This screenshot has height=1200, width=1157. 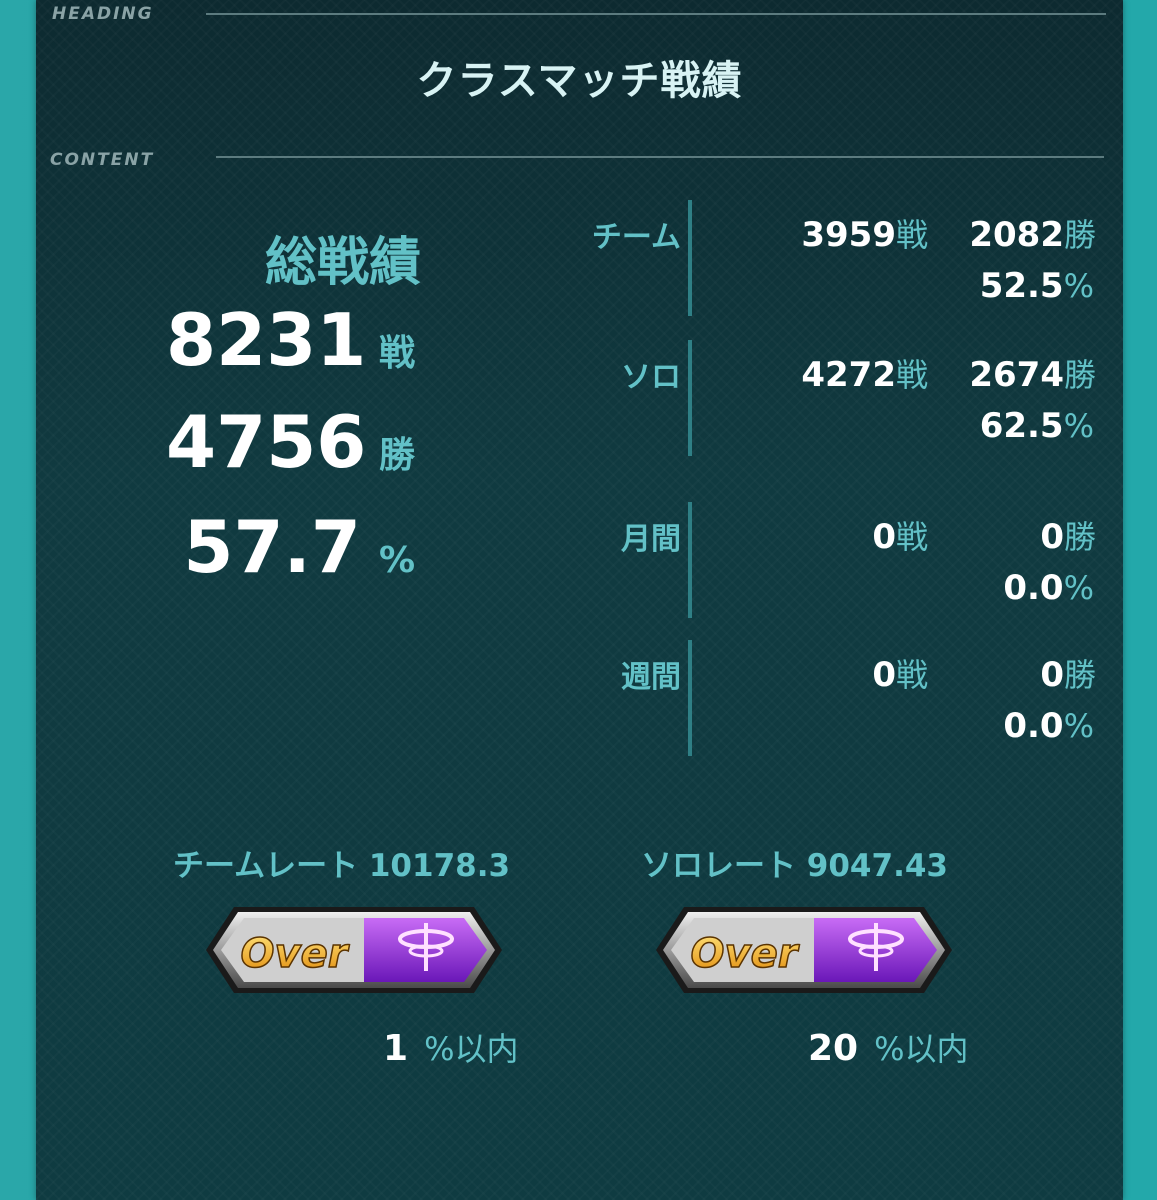 I want to click on total-wins: 4756 勝, so click(x=290, y=442).